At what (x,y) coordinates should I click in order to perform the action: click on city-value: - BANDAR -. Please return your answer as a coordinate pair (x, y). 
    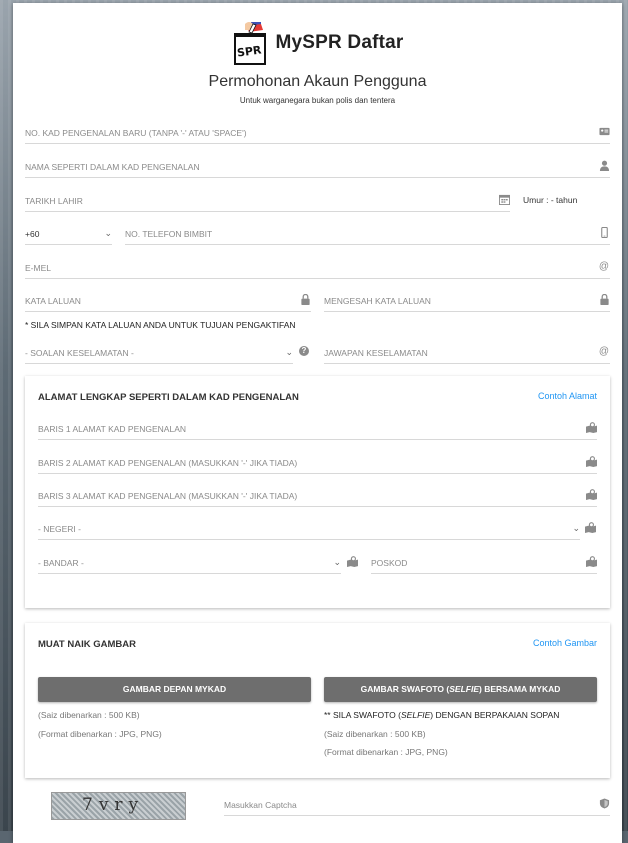
    Looking at the image, I should click on (61, 563).